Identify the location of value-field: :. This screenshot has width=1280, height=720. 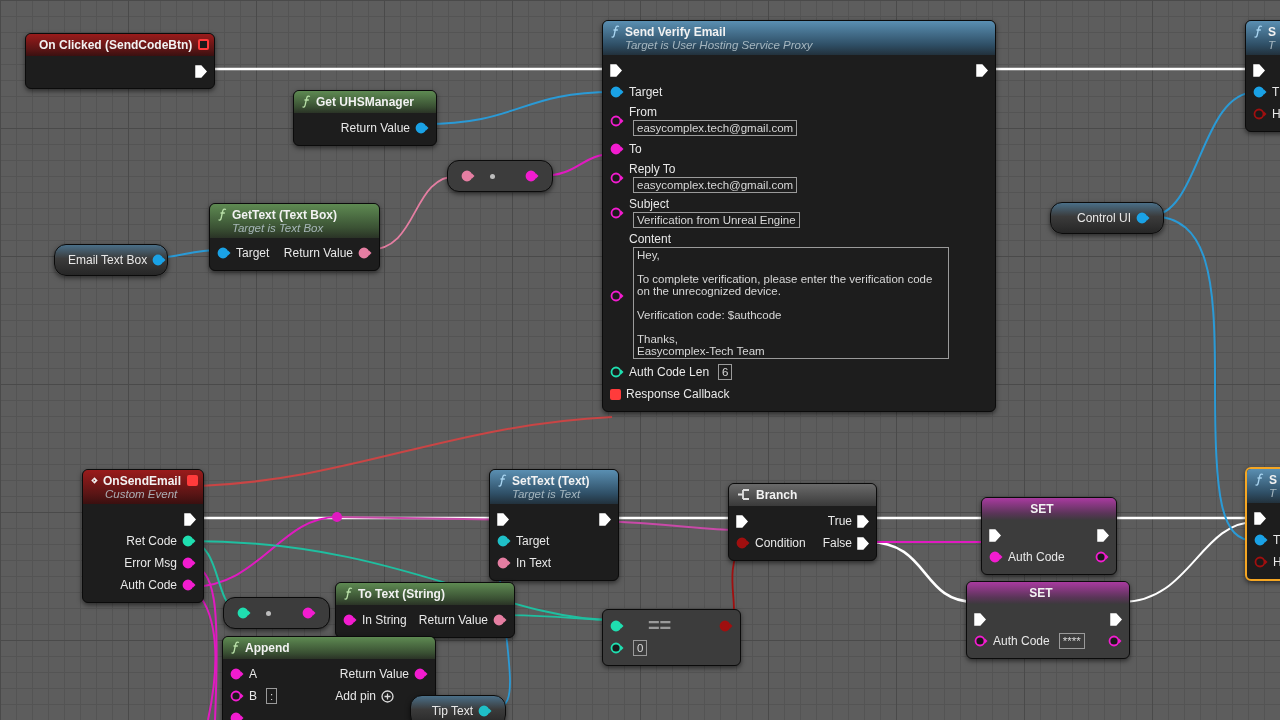
(272, 696).